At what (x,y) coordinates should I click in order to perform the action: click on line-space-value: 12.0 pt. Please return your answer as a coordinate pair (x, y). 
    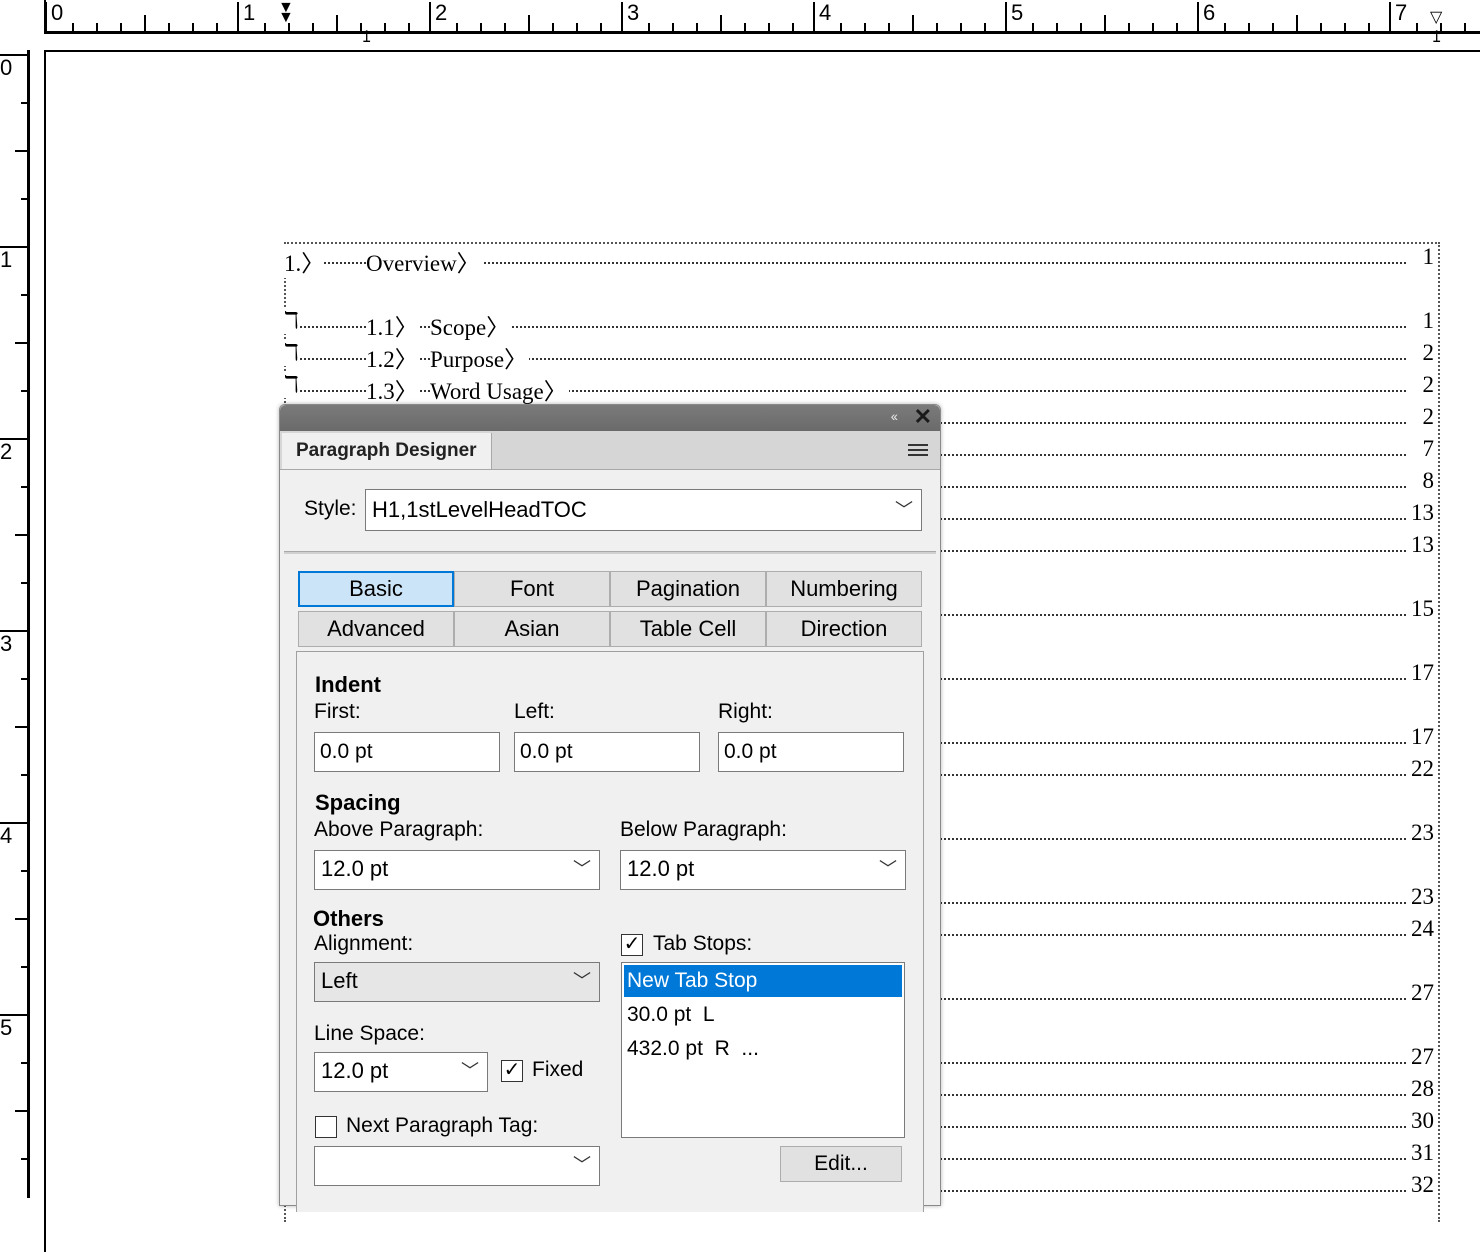
    Looking at the image, I should click on (355, 1070).